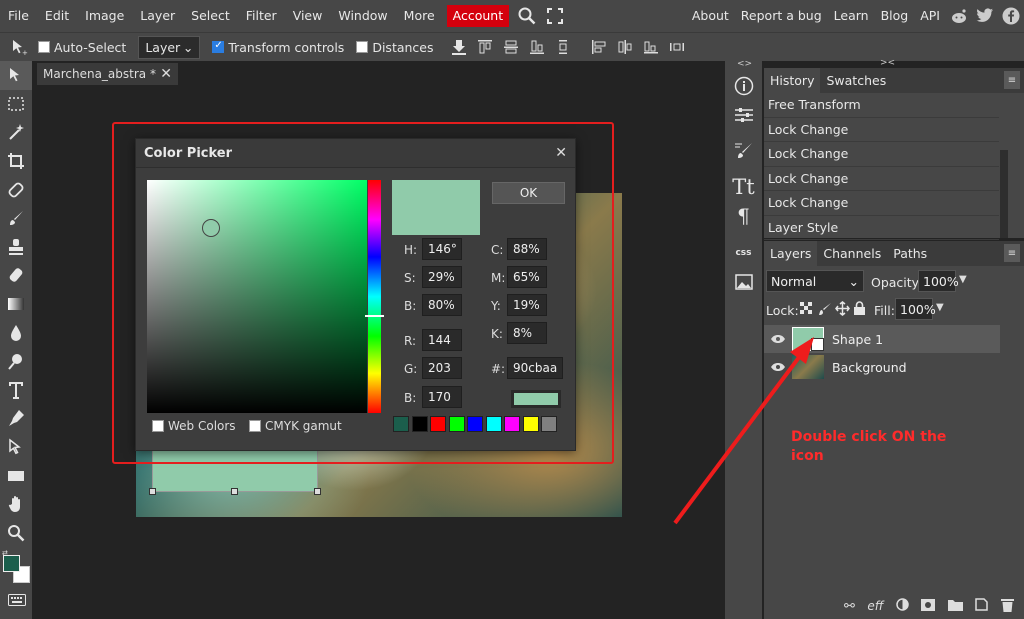 The height and width of the screenshot is (619, 1024). What do you see at coordinates (744, 64) in the screenshot?
I see `collapse-left-icon: <>` at bounding box center [744, 64].